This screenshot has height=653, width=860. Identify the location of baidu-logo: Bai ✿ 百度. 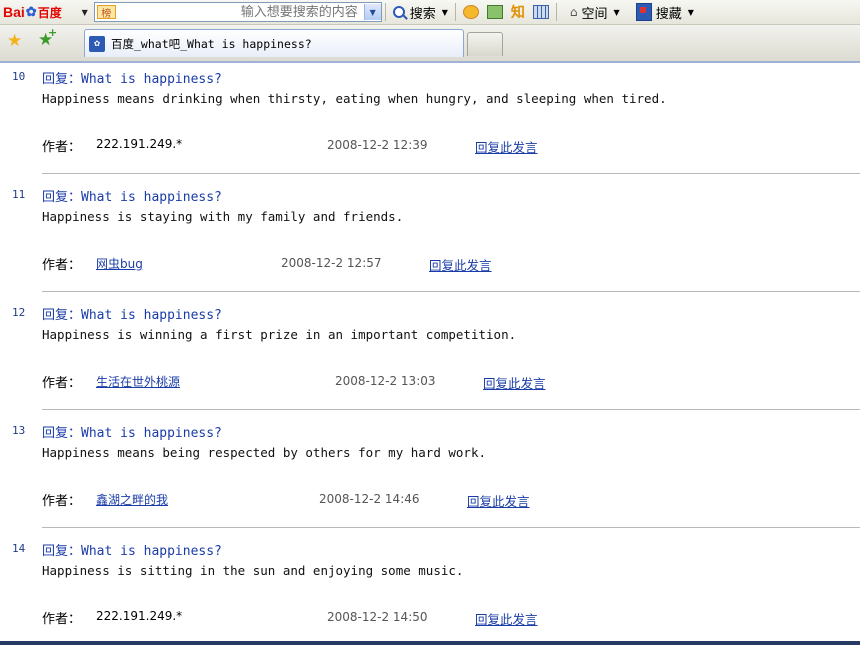
(31, 12).